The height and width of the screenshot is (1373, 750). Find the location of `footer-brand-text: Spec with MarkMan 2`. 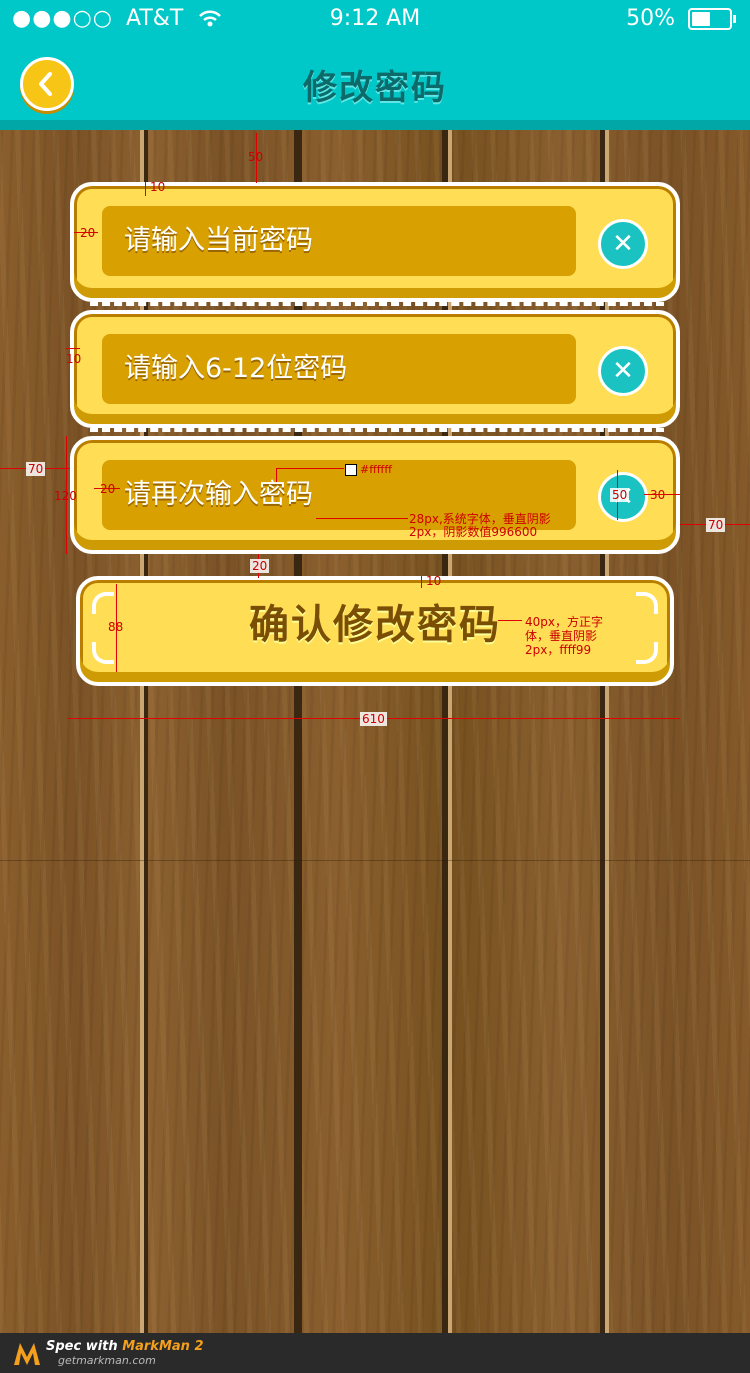

footer-brand-text: Spec with MarkMan 2 is located at coordinates (125, 1346).